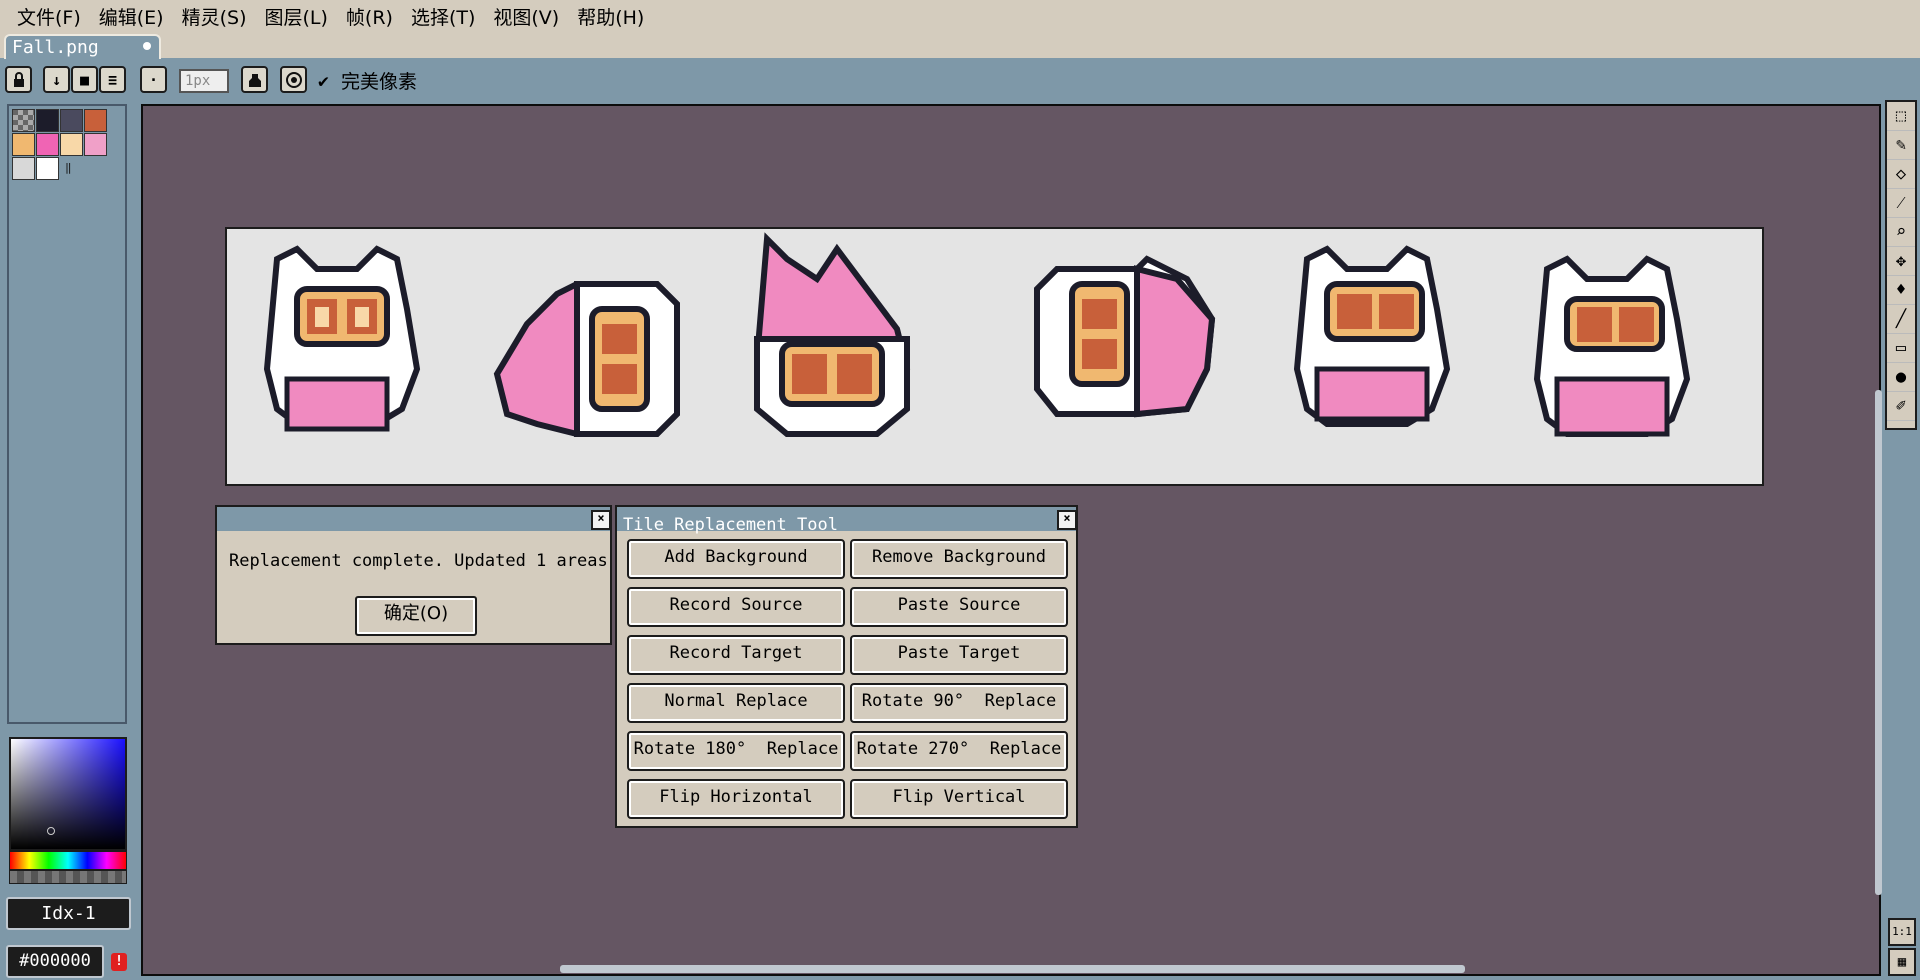  What do you see at coordinates (1901, 406) in the screenshot?
I see `contour-icon: ✐` at bounding box center [1901, 406].